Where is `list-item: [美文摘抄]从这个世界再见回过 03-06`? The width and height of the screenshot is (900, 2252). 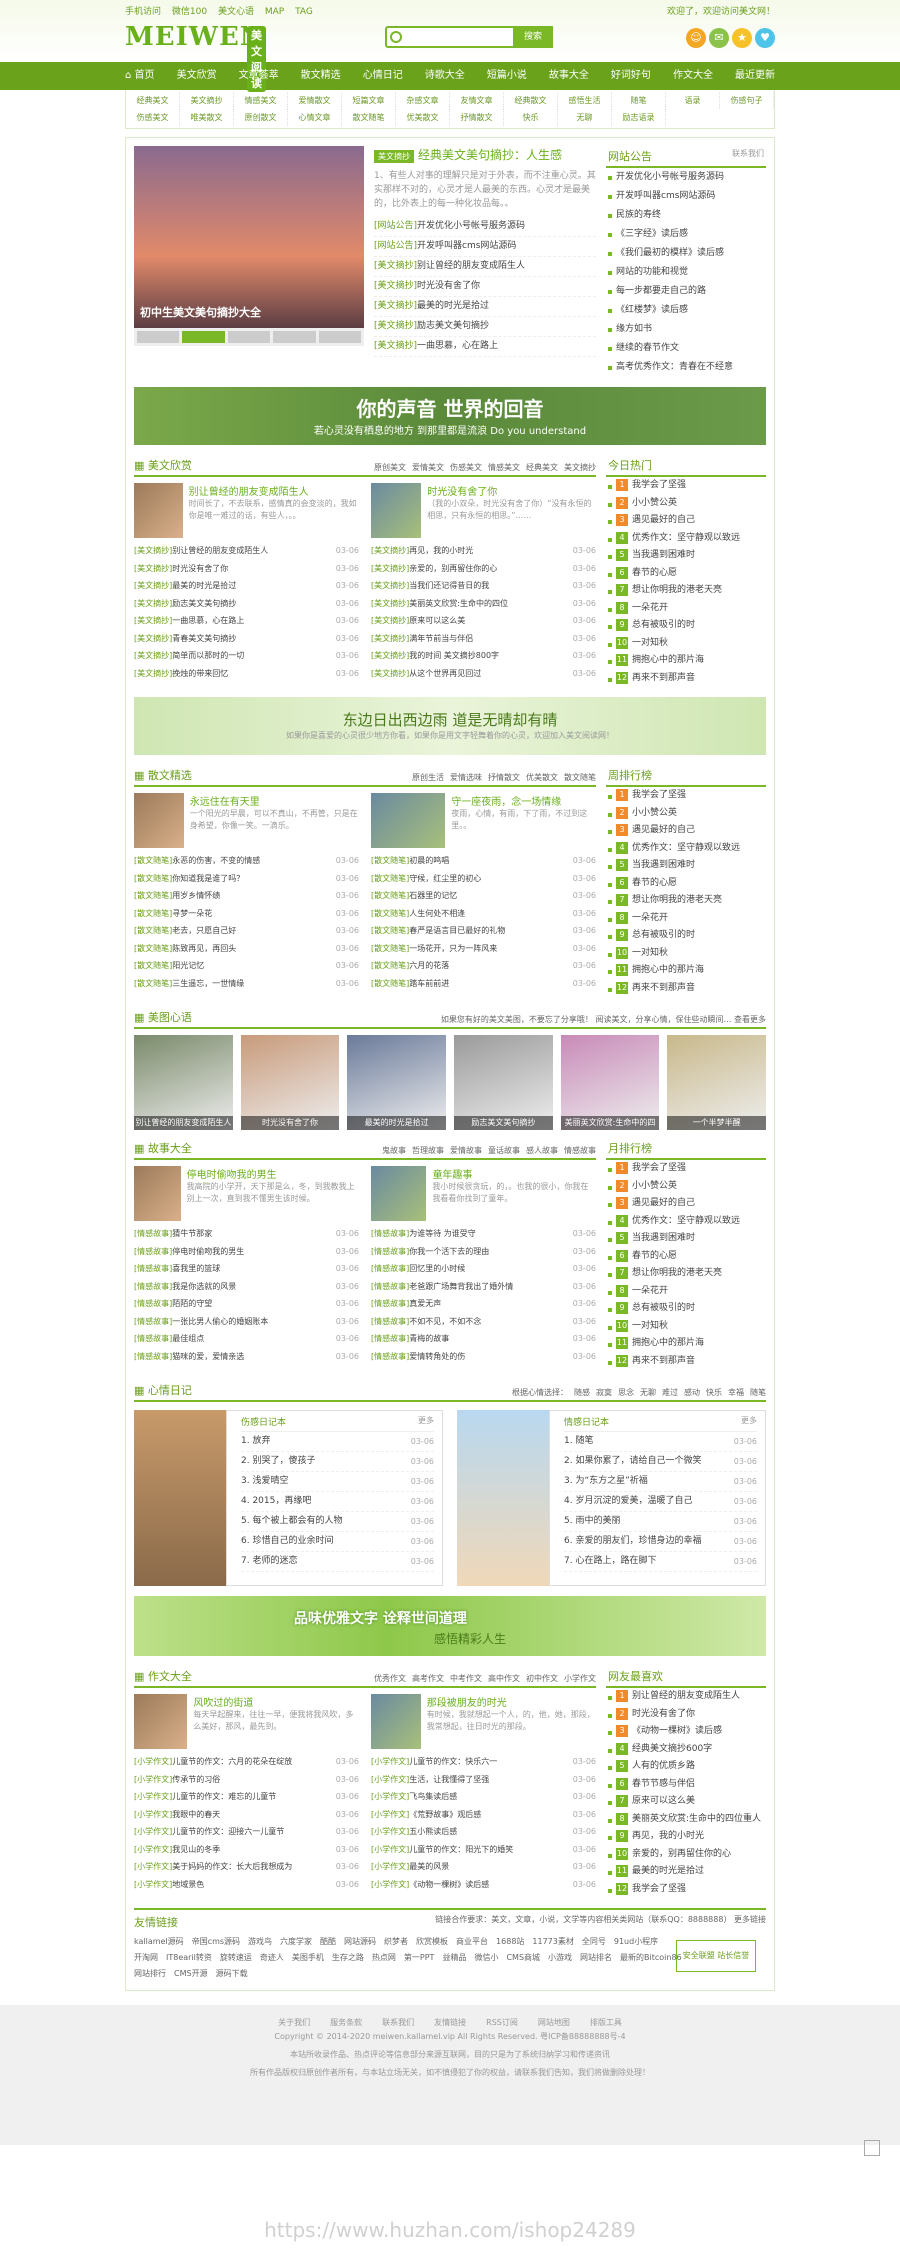 list-item: [美文摘抄]从这个世界再见回过 03-06 is located at coordinates (483, 674).